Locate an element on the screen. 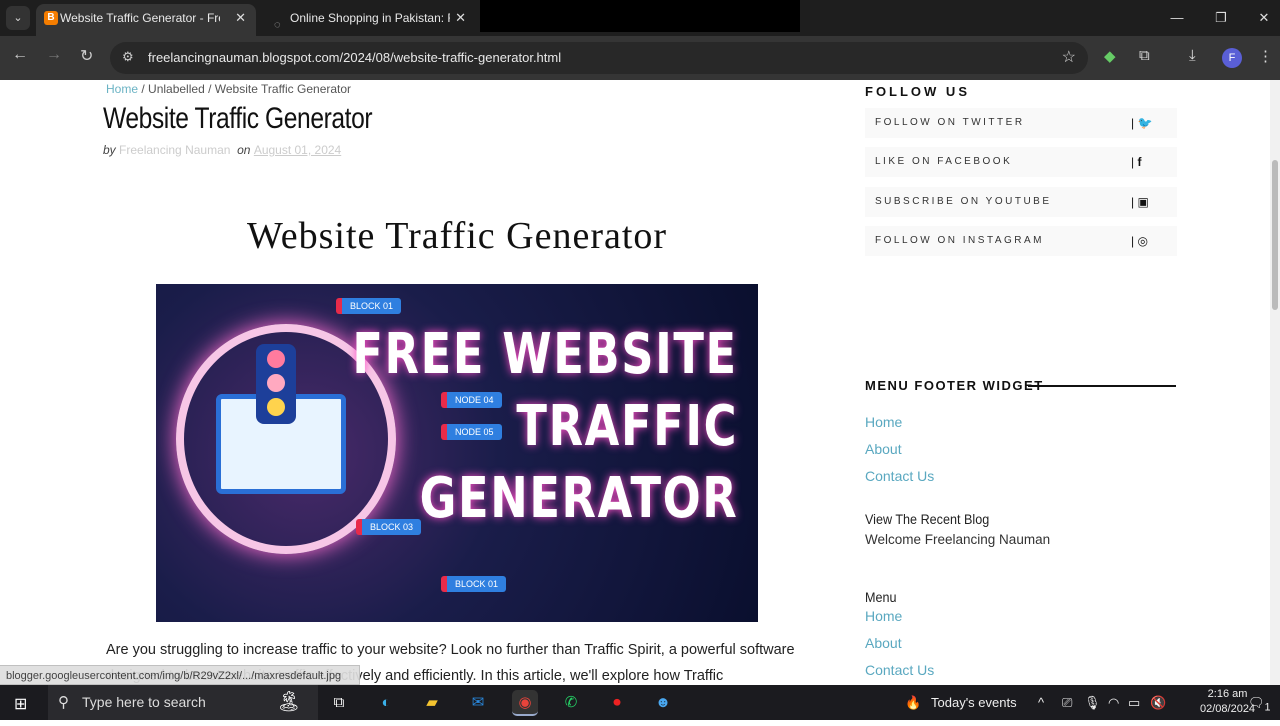  post-title: Website Traffic Generator is located at coordinates (238, 118).